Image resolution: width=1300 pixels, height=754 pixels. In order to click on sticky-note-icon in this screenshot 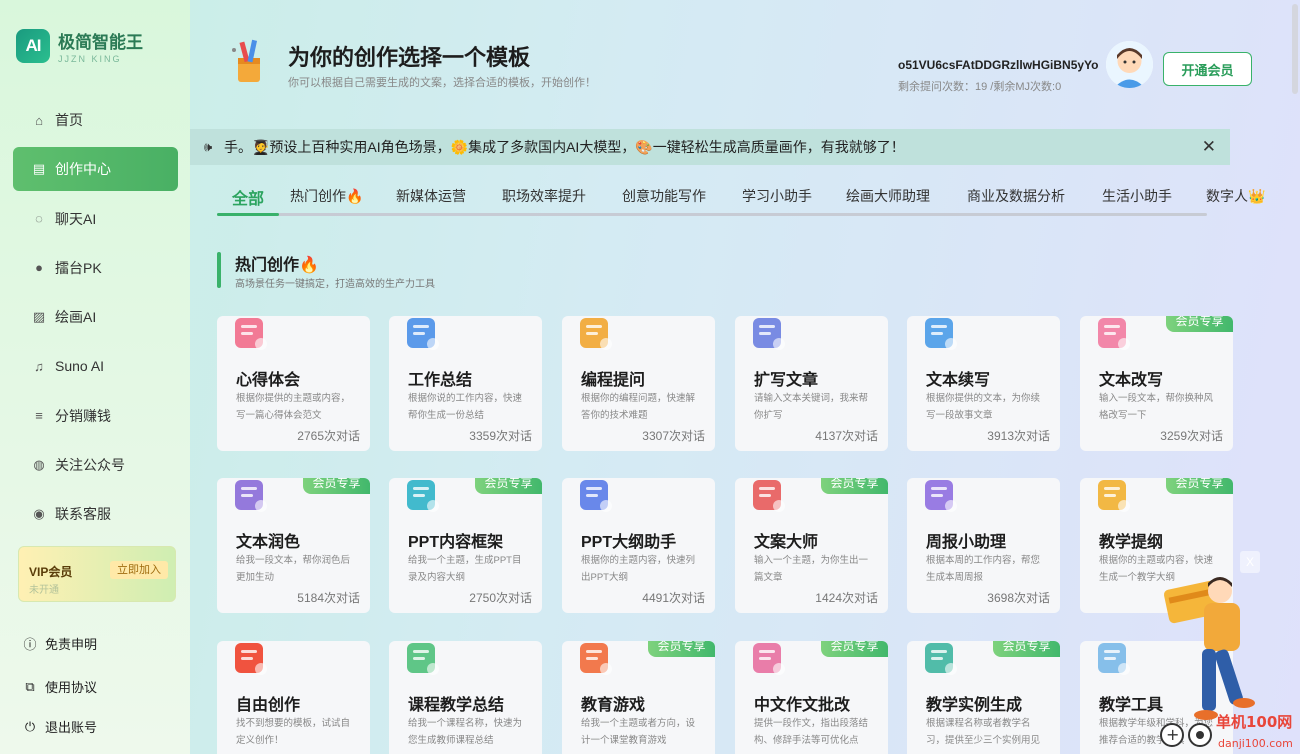, I will do `click(1113, 334)`.